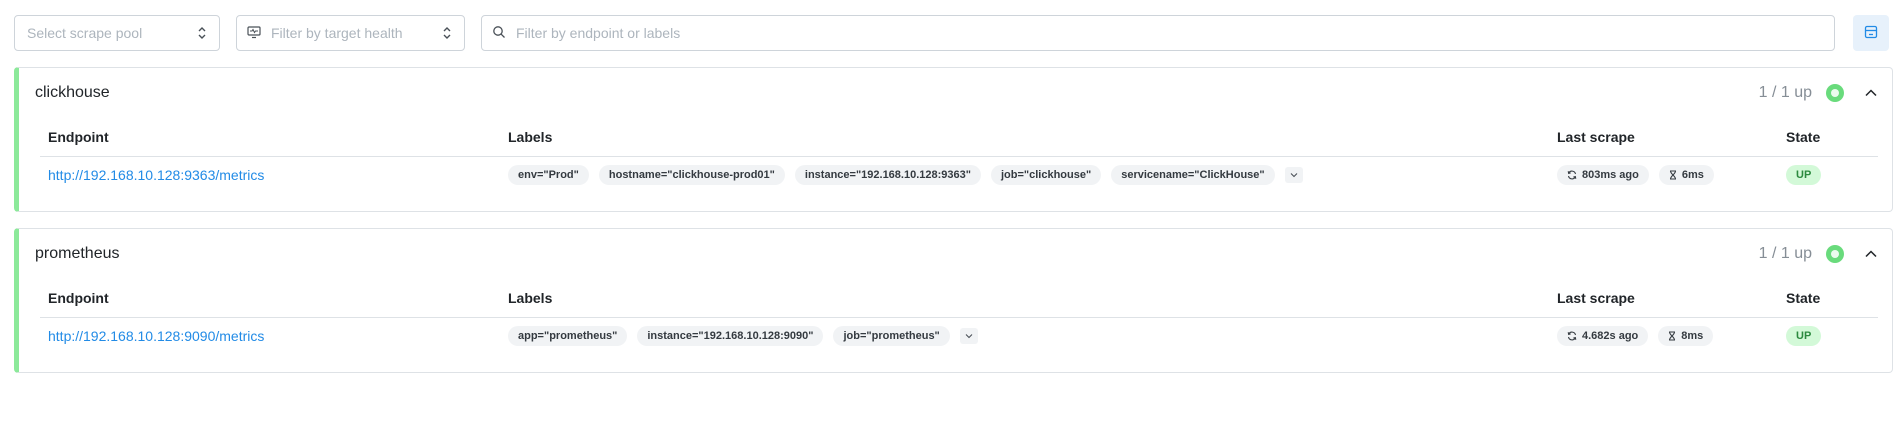 This screenshot has height=421, width=1903. I want to click on label-badge: servicename="ClickHouse", so click(1193, 175).